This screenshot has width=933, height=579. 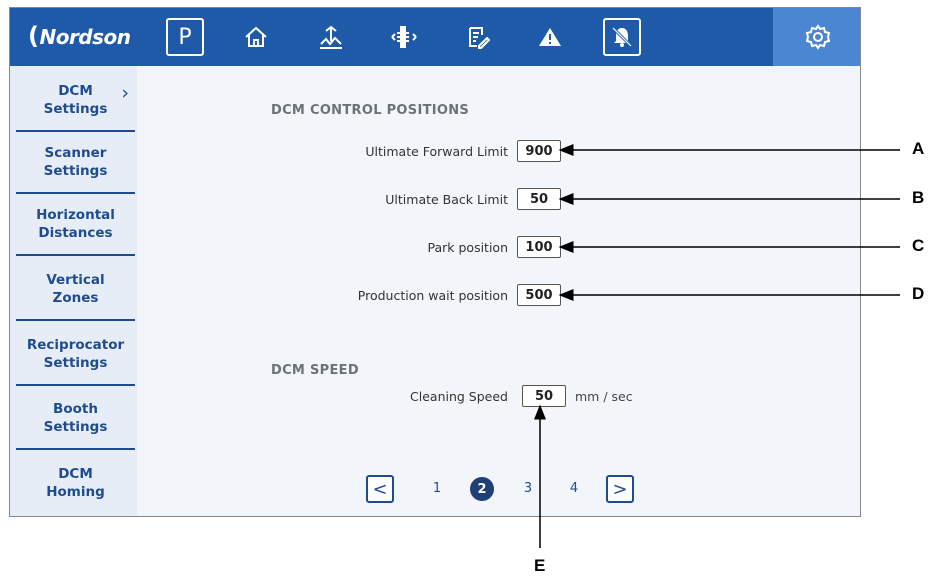 I want to click on callout-label-d: D, so click(x=918, y=293).